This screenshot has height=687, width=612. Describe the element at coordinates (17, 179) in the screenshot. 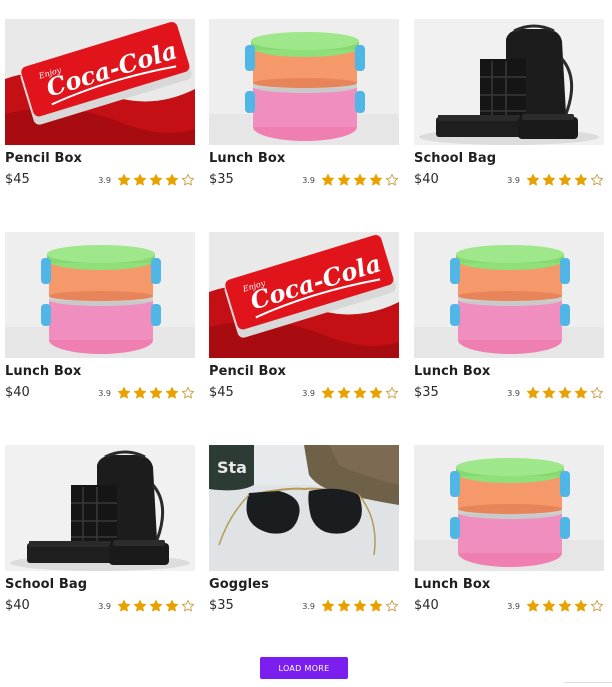

I see `product-price: $45` at that location.